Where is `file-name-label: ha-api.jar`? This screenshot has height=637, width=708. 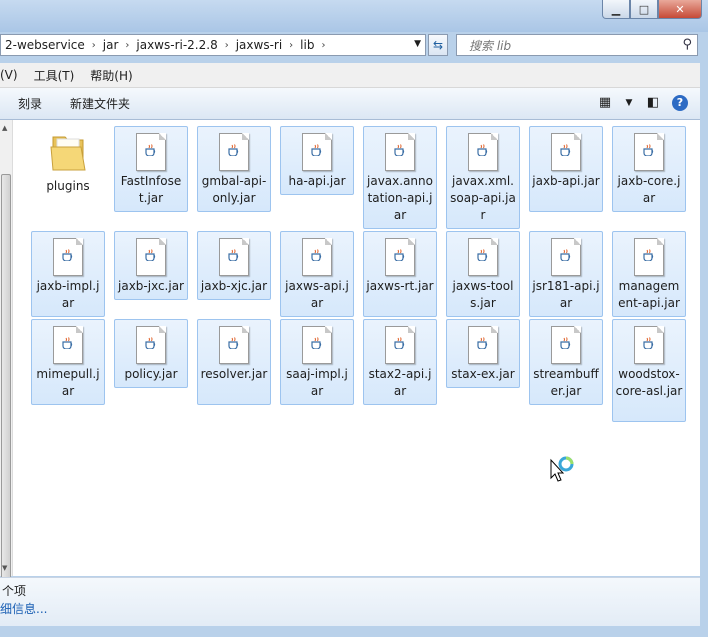
file-name-label: ha-api.jar is located at coordinates (317, 181).